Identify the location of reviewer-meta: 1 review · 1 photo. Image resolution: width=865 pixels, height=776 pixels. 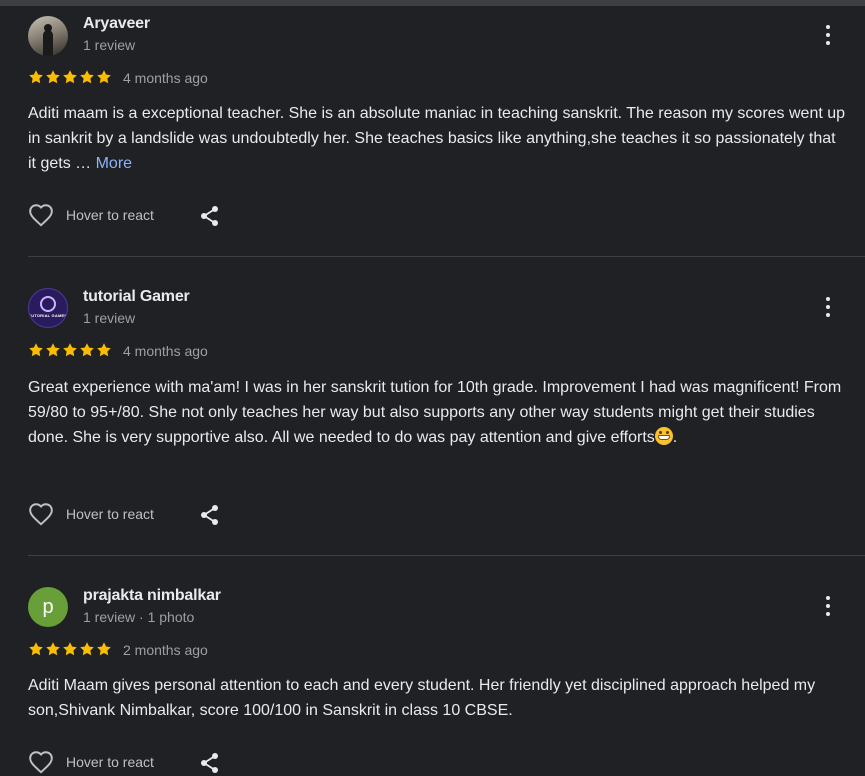
(139, 617).